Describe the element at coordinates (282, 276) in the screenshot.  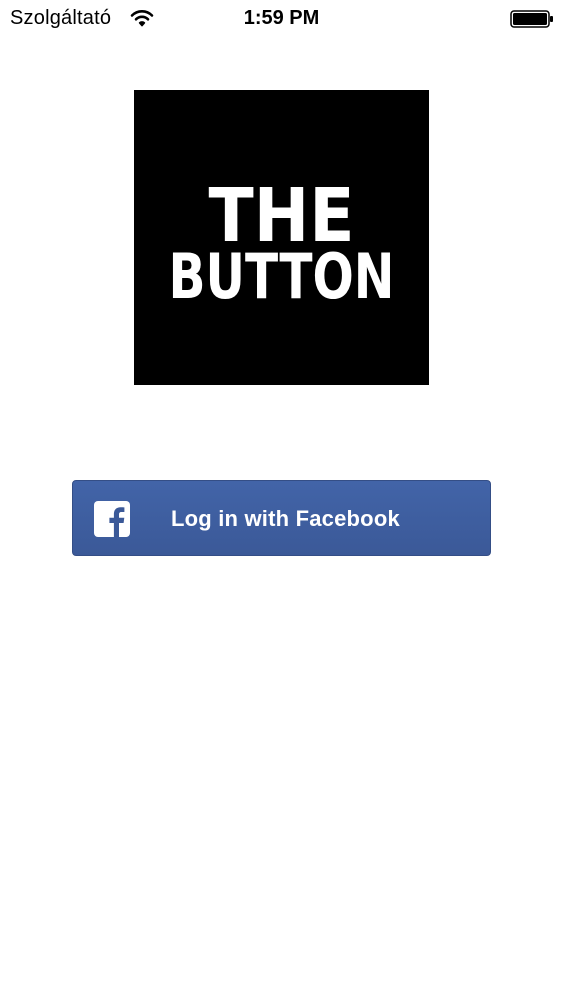
I see `logo-line-button: BUTTON` at that location.